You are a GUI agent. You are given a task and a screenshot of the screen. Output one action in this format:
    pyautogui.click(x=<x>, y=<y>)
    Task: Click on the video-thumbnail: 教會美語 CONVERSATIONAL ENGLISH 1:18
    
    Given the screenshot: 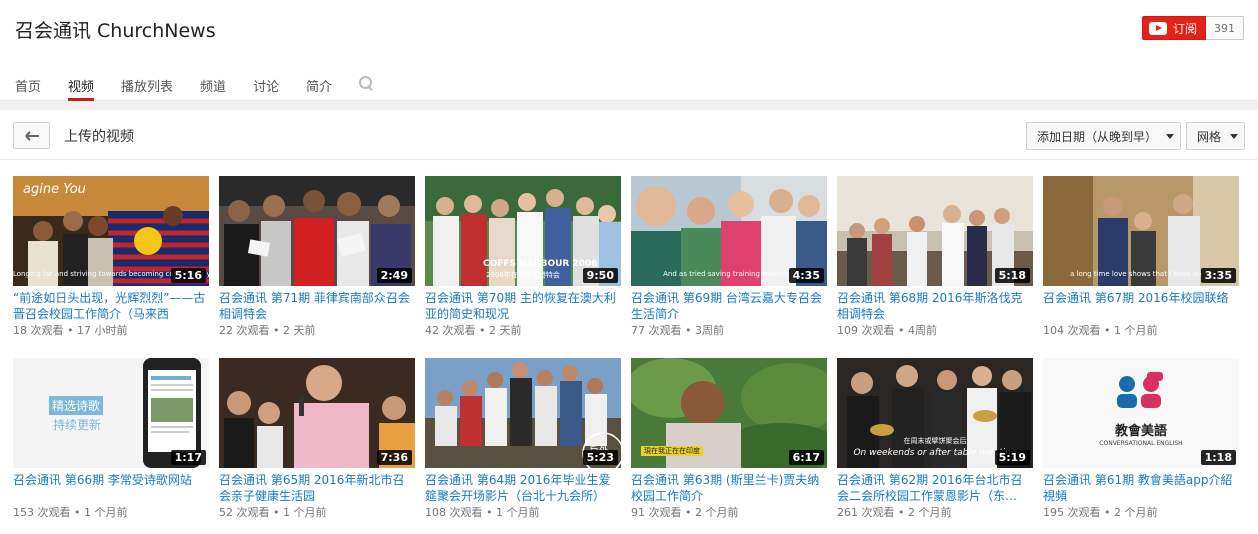 What is the action you would take?
    pyautogui.click(x=1141, y=413)
    